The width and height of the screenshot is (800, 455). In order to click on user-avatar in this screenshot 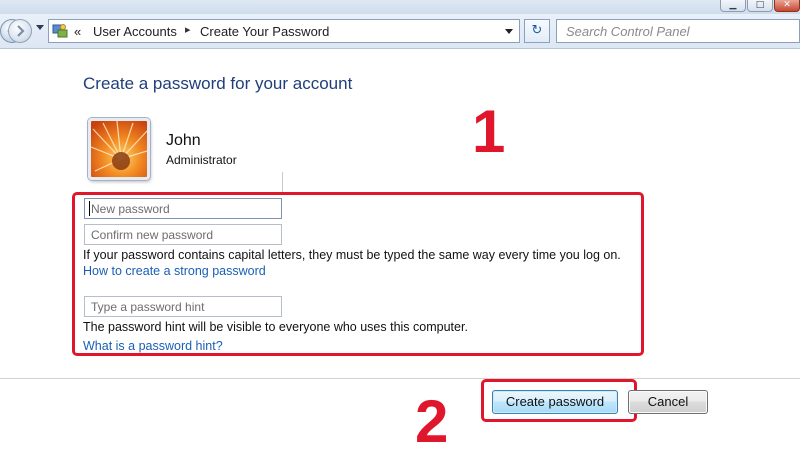, I will do `click(119, 149)`.